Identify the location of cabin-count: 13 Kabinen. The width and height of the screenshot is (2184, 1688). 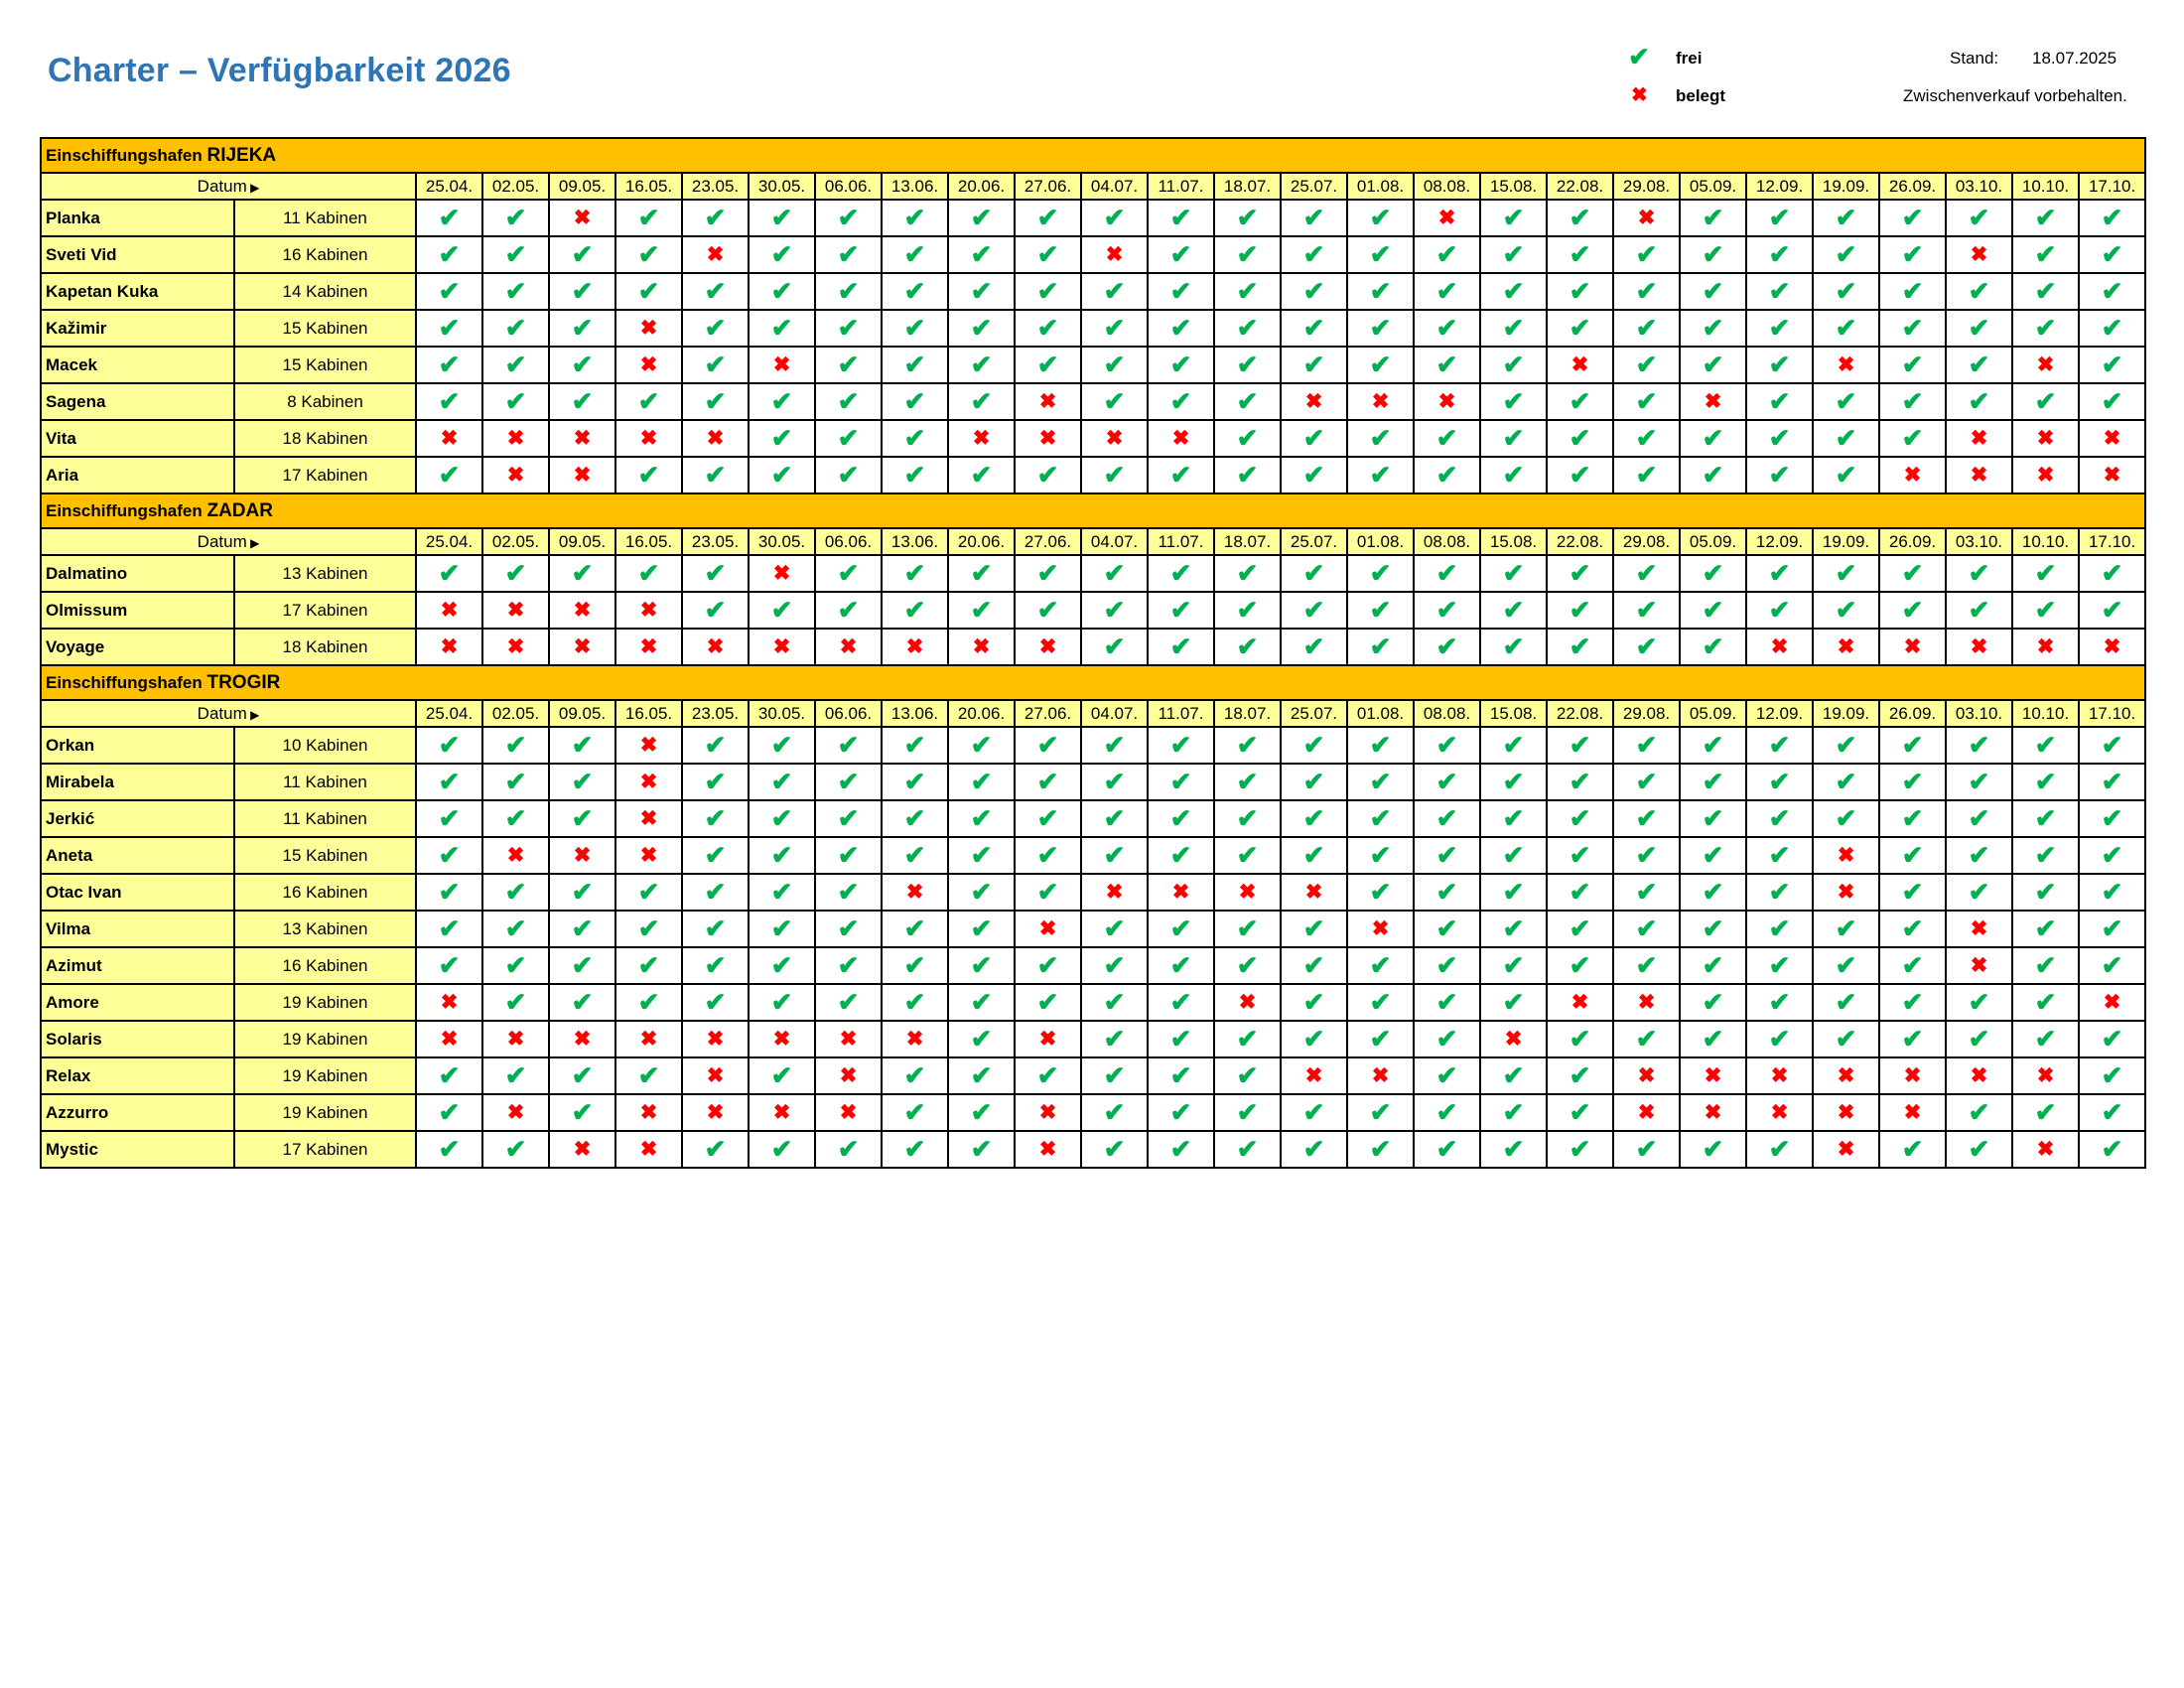
(325, 929).